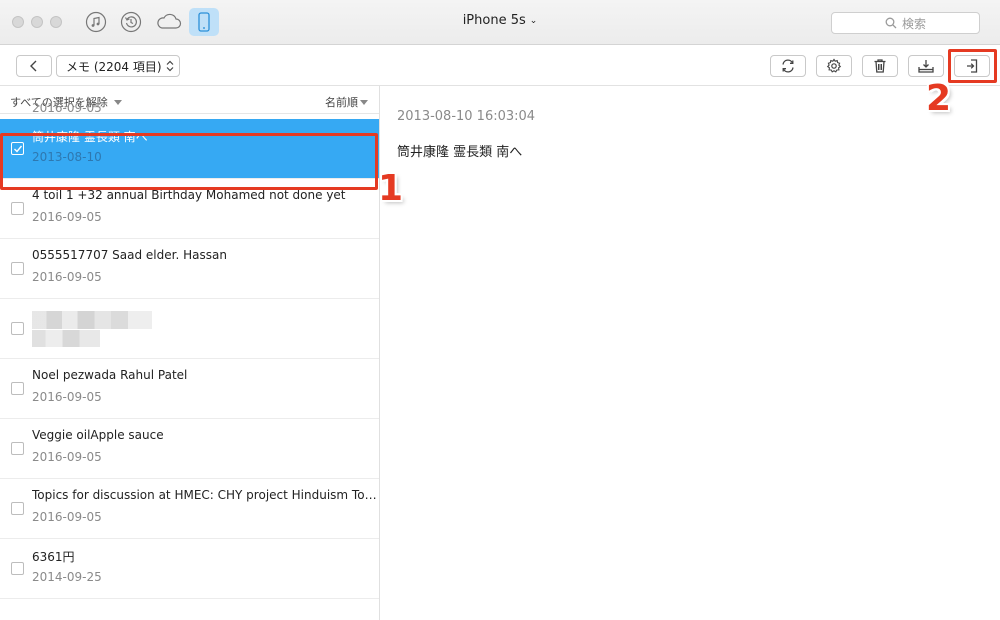  What do you see at coordinates (66, 338) in the screenshot?
I see `redacted-date` at bounding box center [66, 338].